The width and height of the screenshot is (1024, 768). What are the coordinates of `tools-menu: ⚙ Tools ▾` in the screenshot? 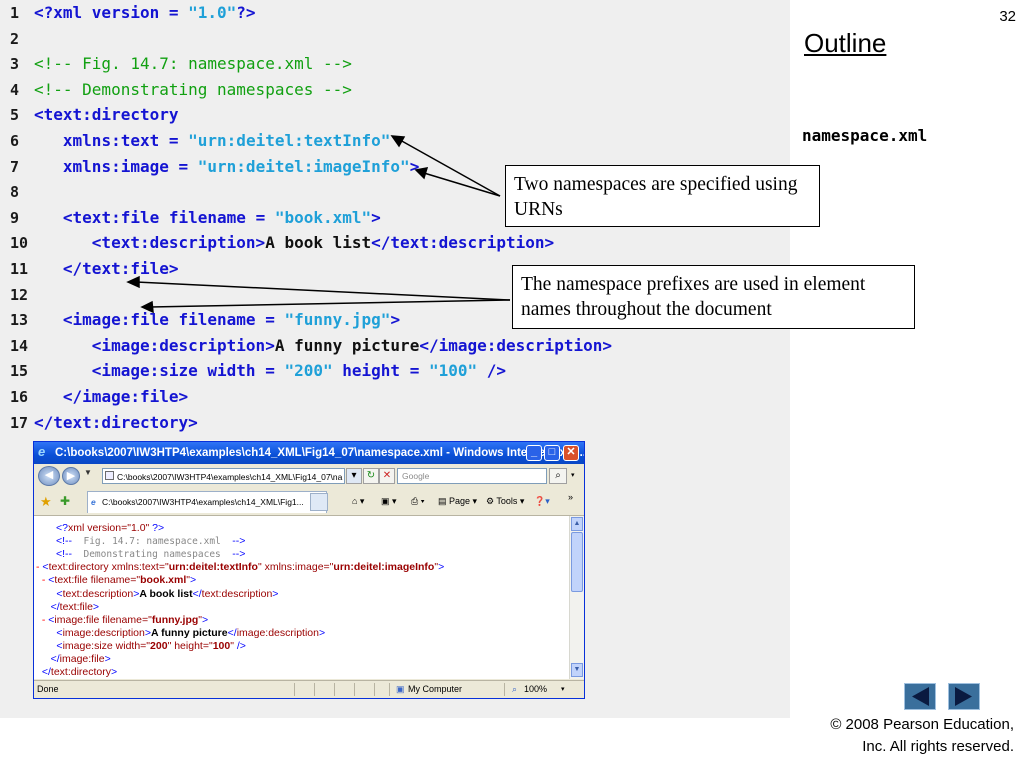 It's located at (505, 501).